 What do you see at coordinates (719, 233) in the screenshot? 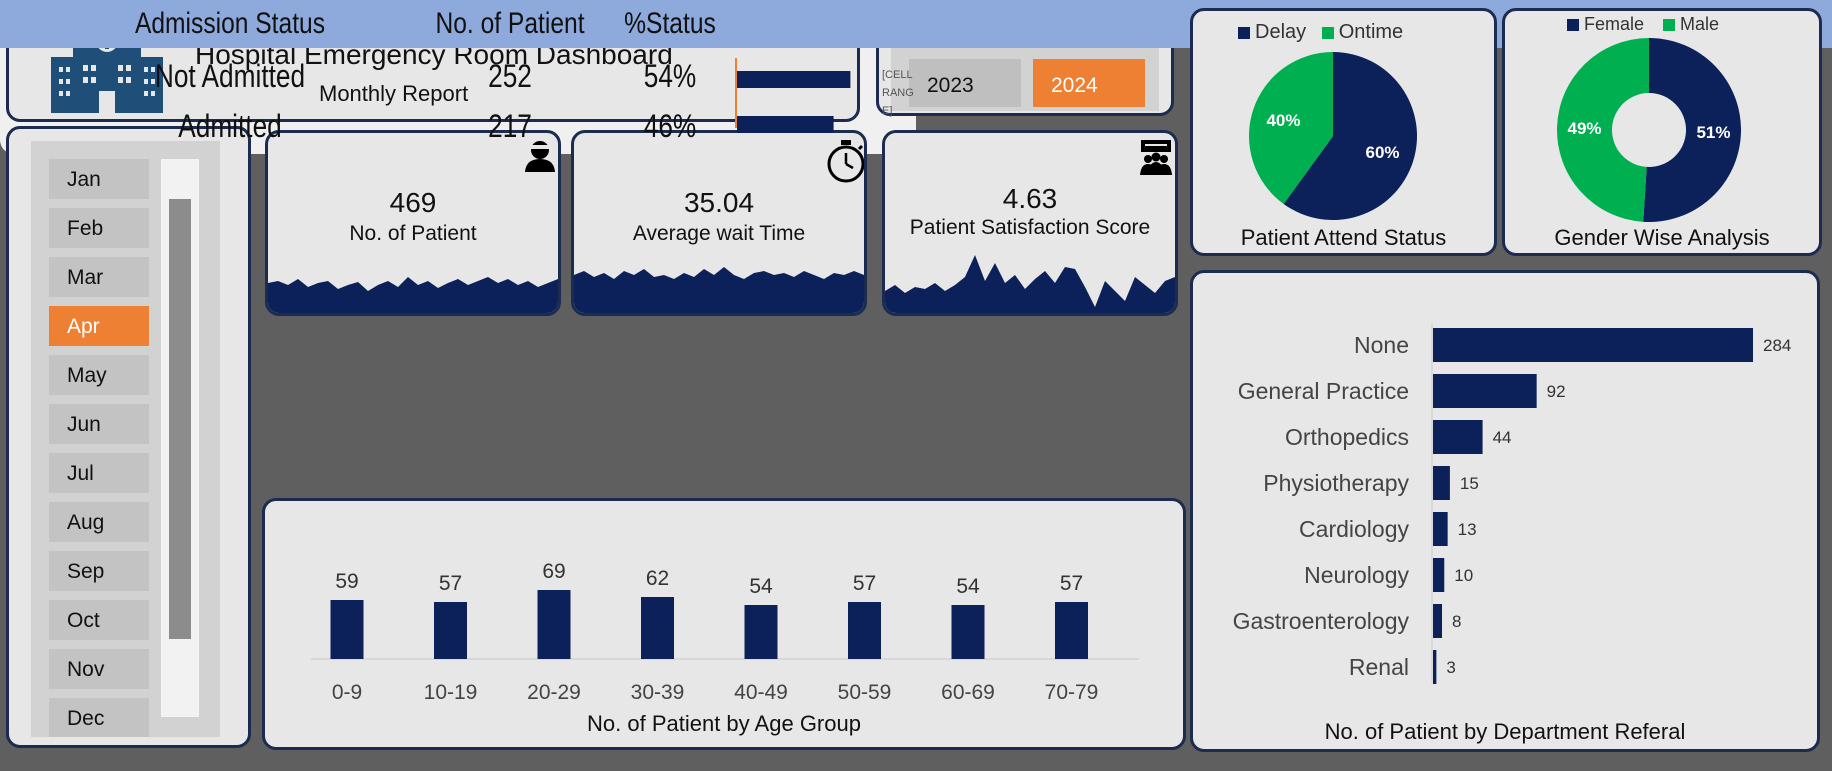
I see `kpi-wait-label: Average wait Time` at bounding box center [719, 233].